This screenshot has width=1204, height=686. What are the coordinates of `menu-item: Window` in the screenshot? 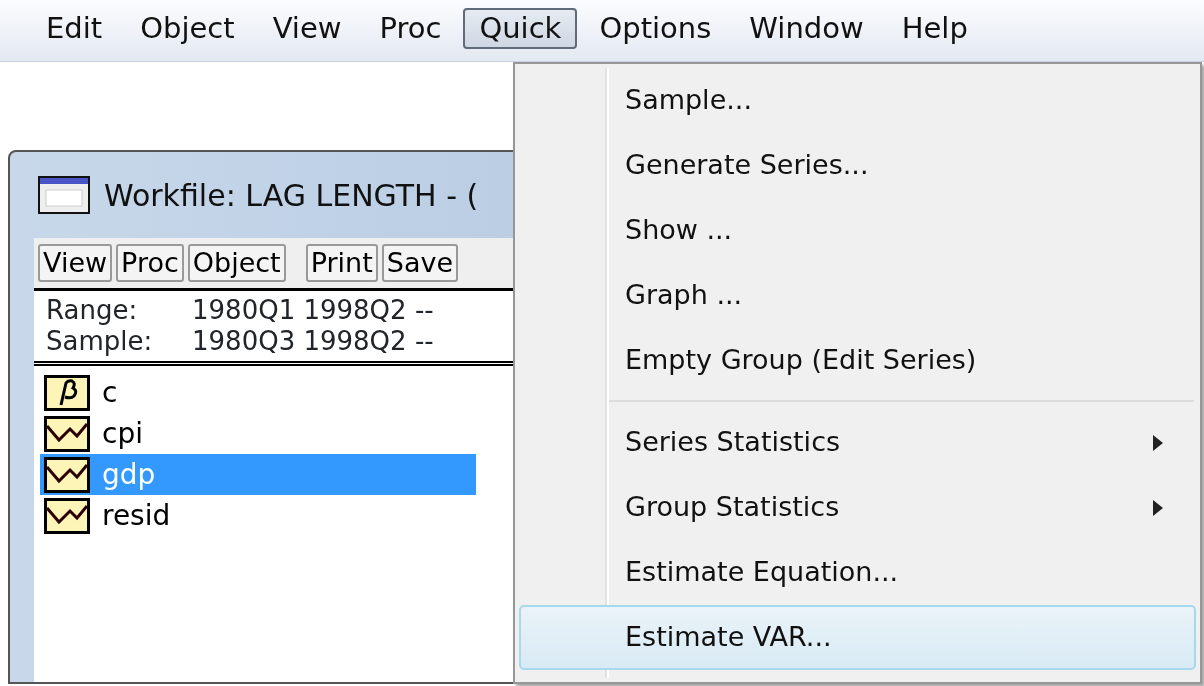 It's located at (806, 29).